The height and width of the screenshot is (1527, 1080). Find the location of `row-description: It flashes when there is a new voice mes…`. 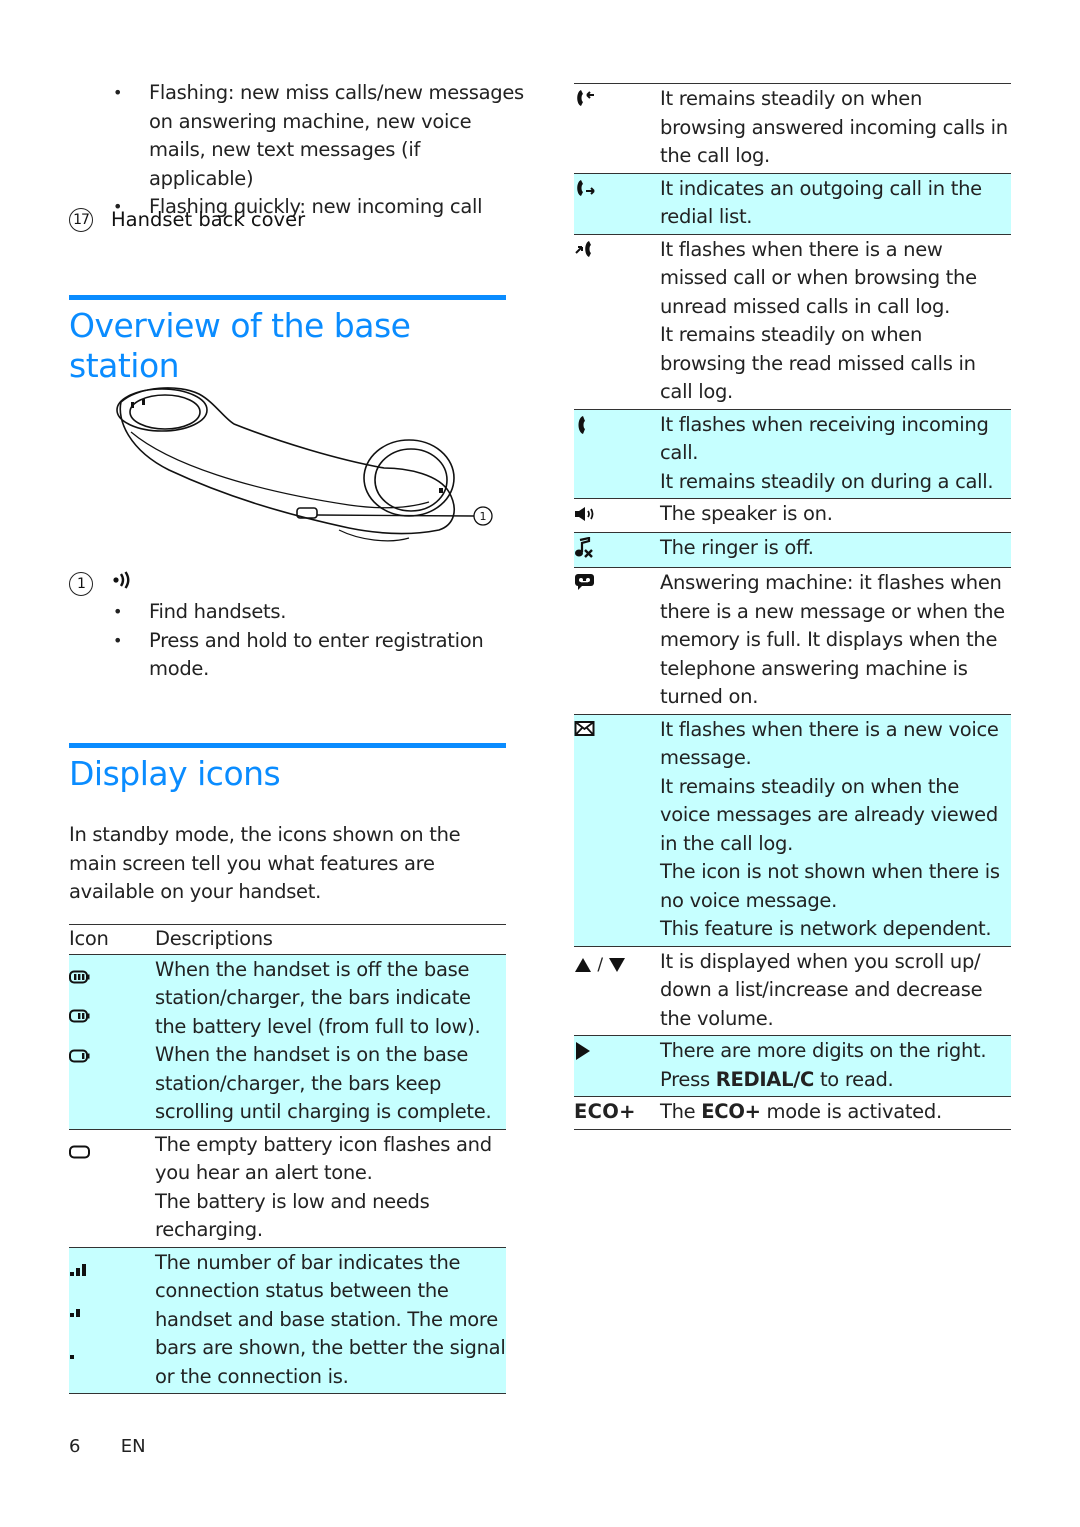

row-description: It flashes when there is a new voice mes… is located at coordinates (829, 743).